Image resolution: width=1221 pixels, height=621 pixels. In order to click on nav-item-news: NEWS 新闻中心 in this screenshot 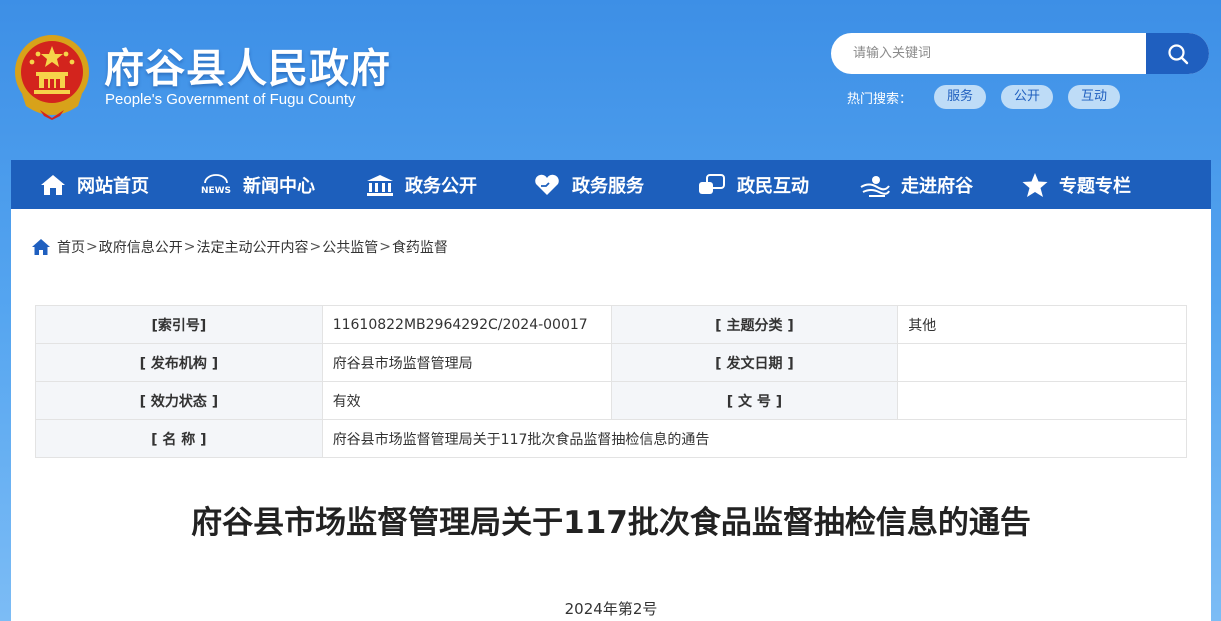, I will do `click(257, 184)`.